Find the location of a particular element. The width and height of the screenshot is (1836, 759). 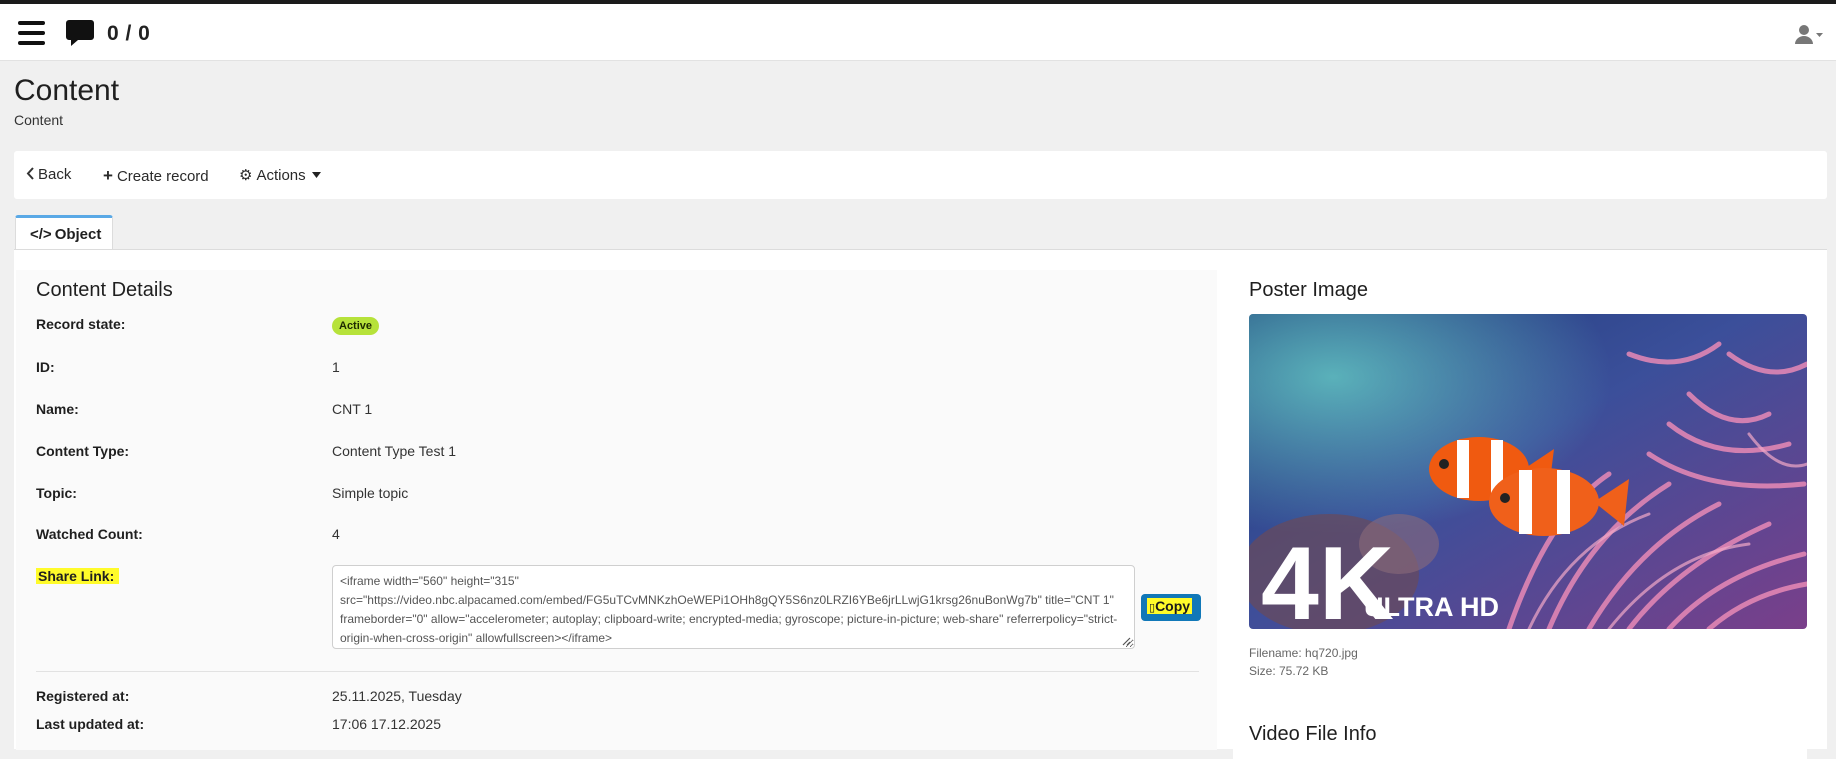

registered-at-label: Registered at: is located at coordinates (83, 696).